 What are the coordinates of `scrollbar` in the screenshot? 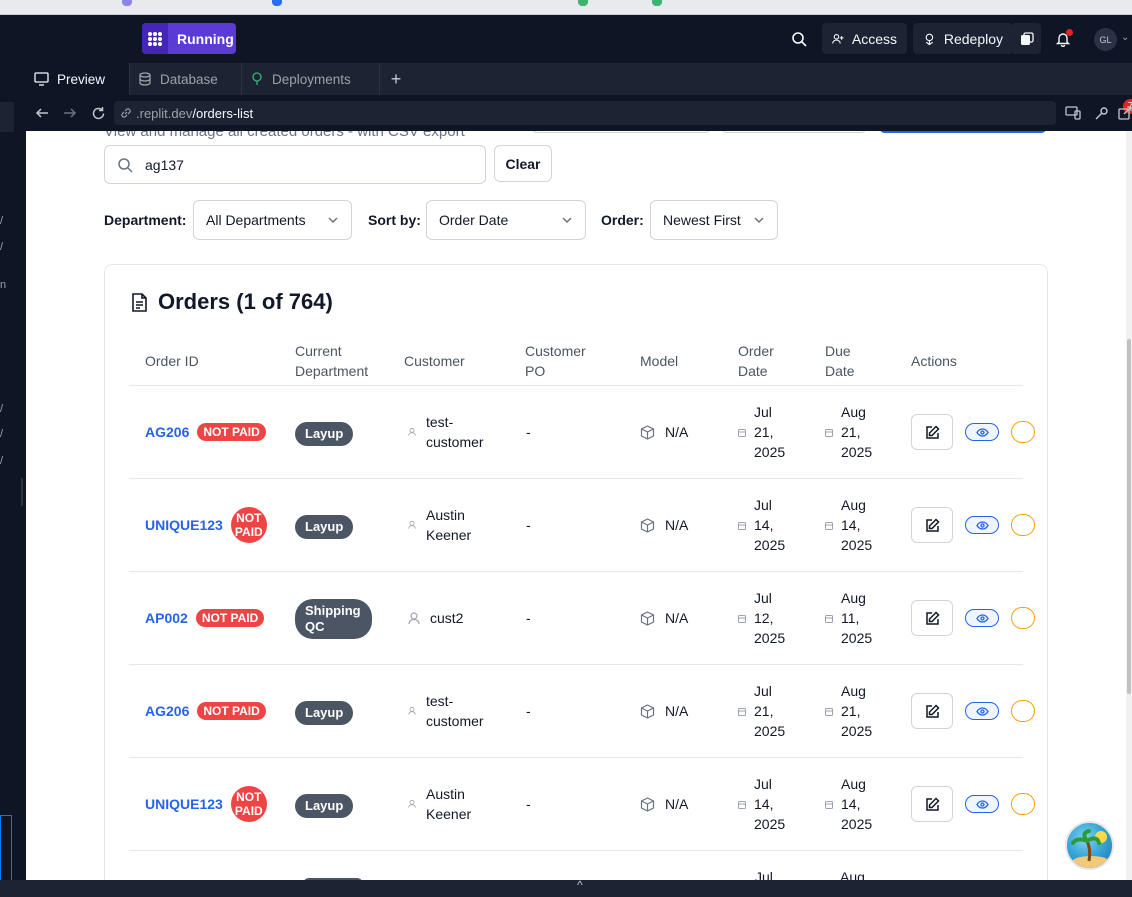 It's located at (1129, 505).